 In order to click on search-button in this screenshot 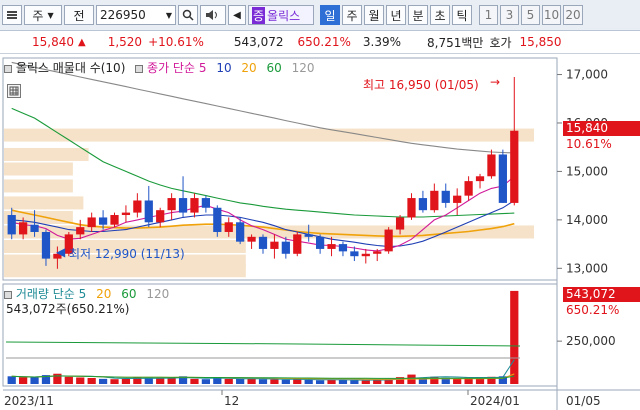, I will do `click(188, 15)`.